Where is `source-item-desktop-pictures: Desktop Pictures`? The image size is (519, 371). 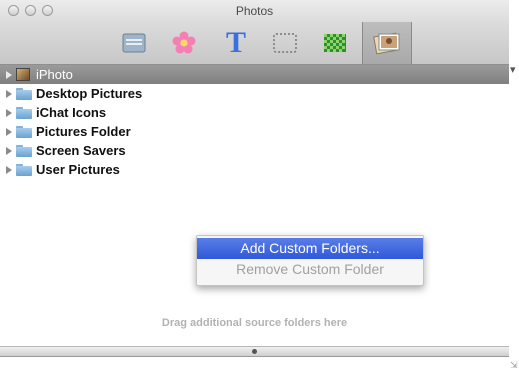
source-item-desktop-pictures: Desktop Pictures is located at coordinates (254, 93).